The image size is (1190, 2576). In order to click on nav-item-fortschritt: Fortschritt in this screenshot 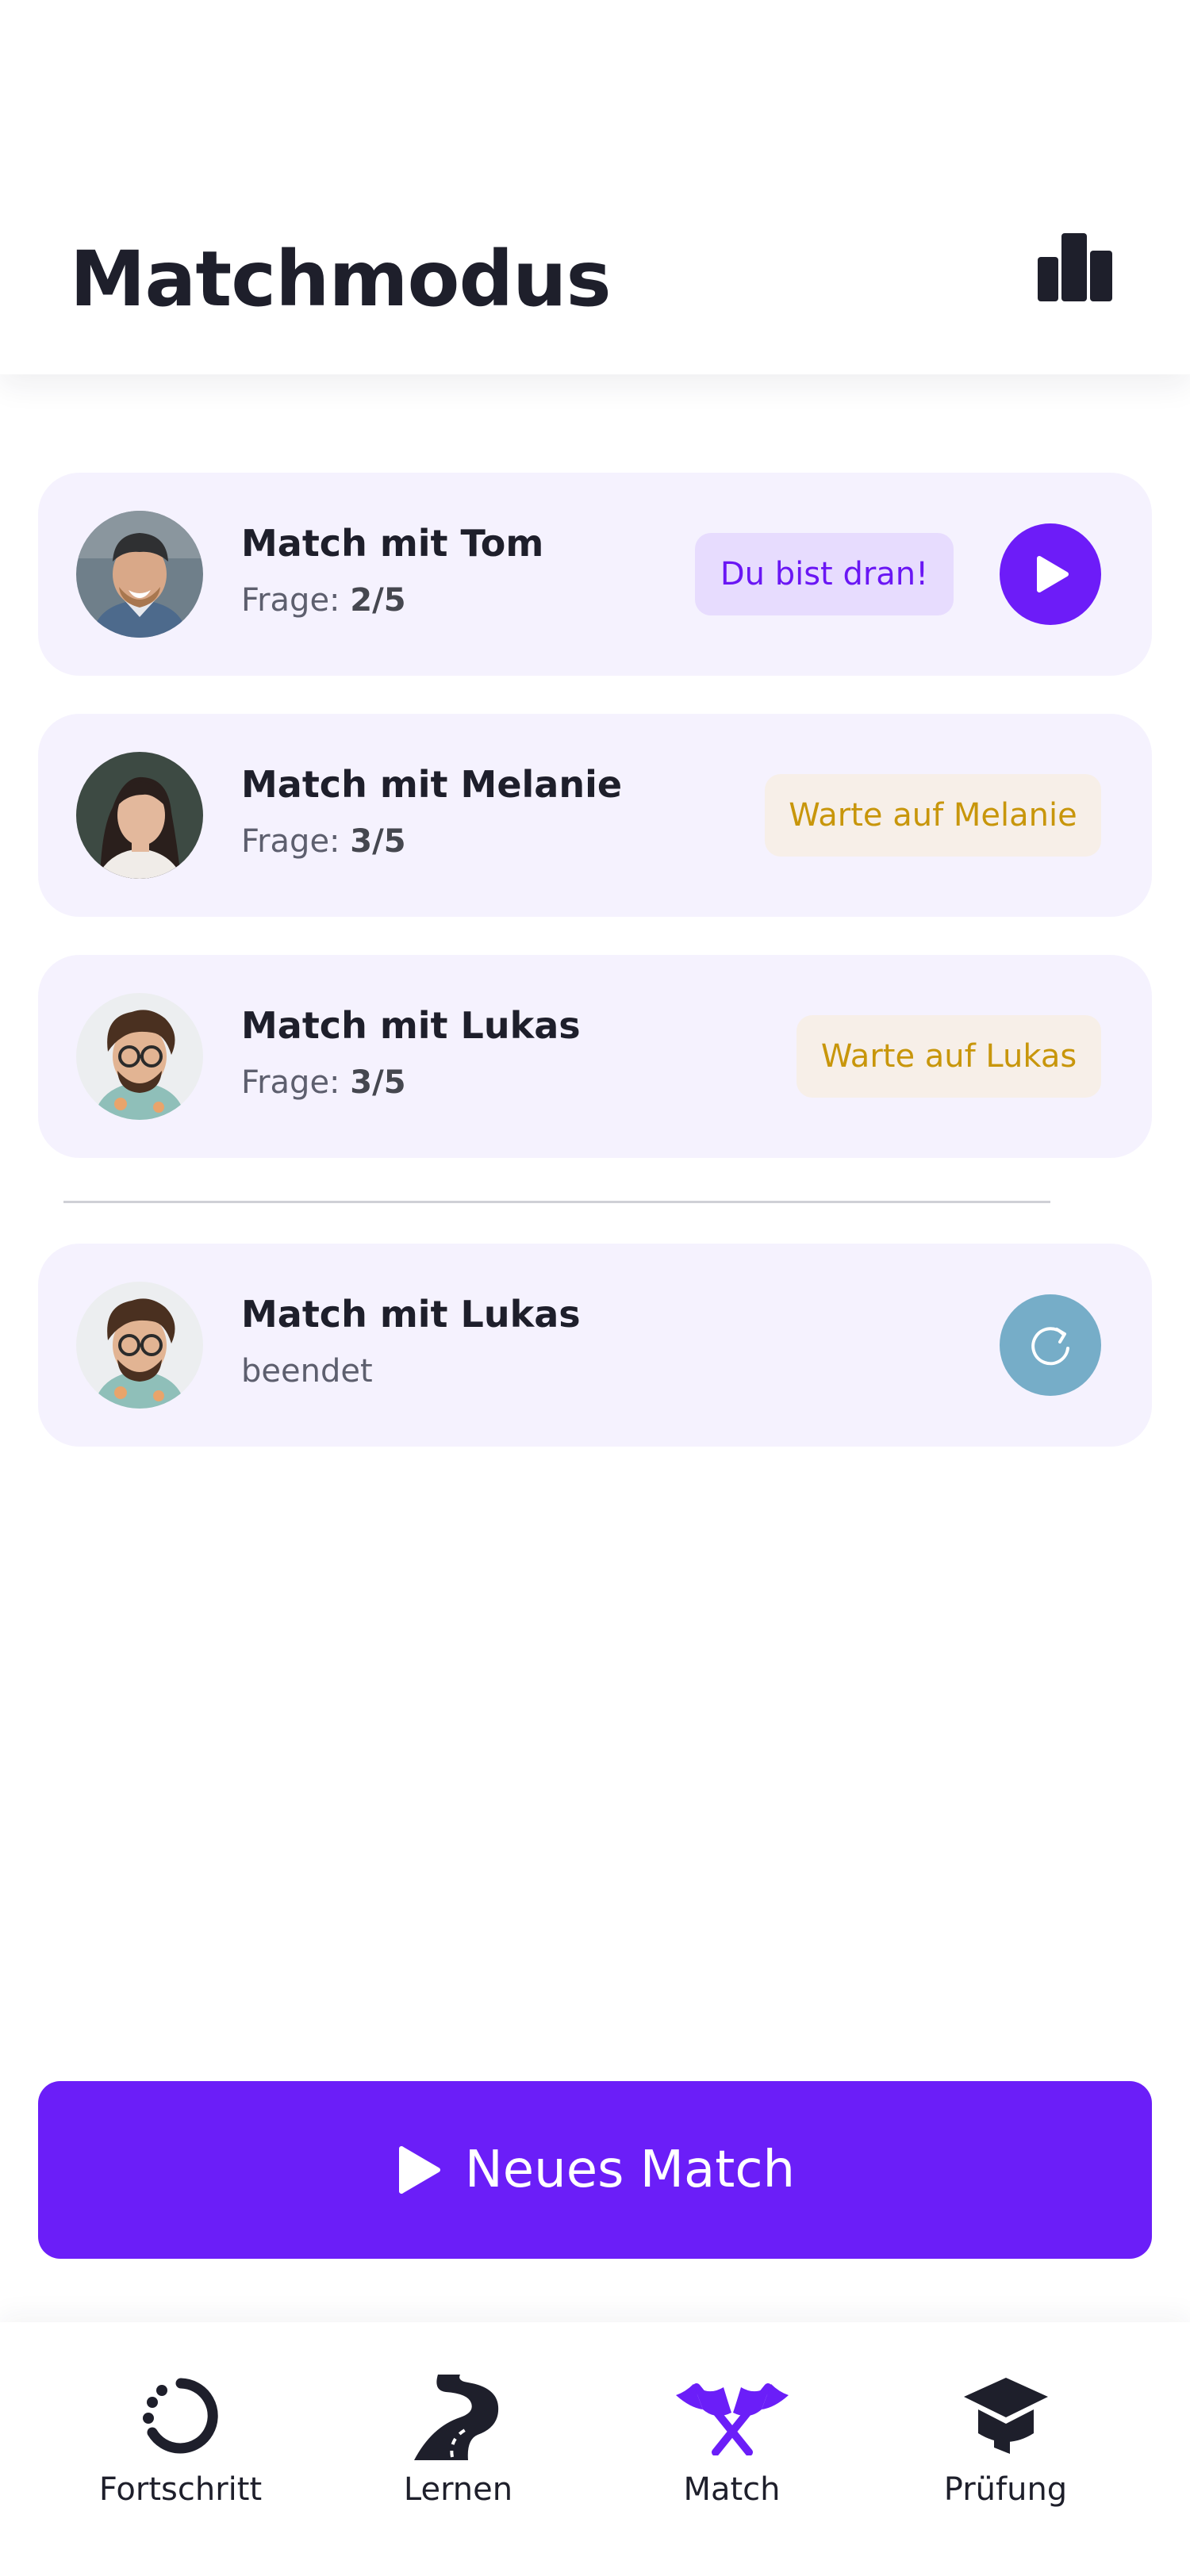, I will do `click(180, 2449)`.